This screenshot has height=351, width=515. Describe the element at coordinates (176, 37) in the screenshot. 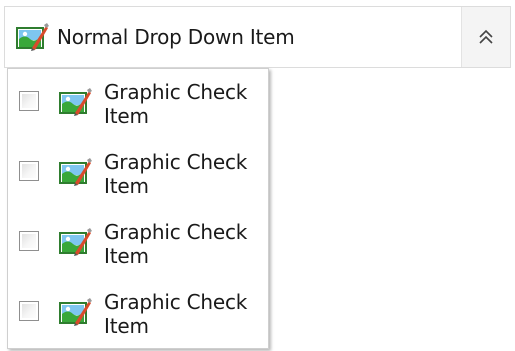

I see `dropdown-selected-label: Normal Drop Down Item` at that location.